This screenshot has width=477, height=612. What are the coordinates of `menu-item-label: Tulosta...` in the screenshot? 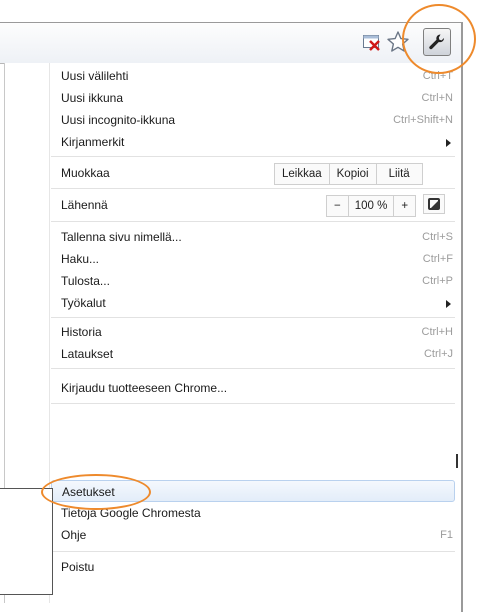 It's located at (85, 281).